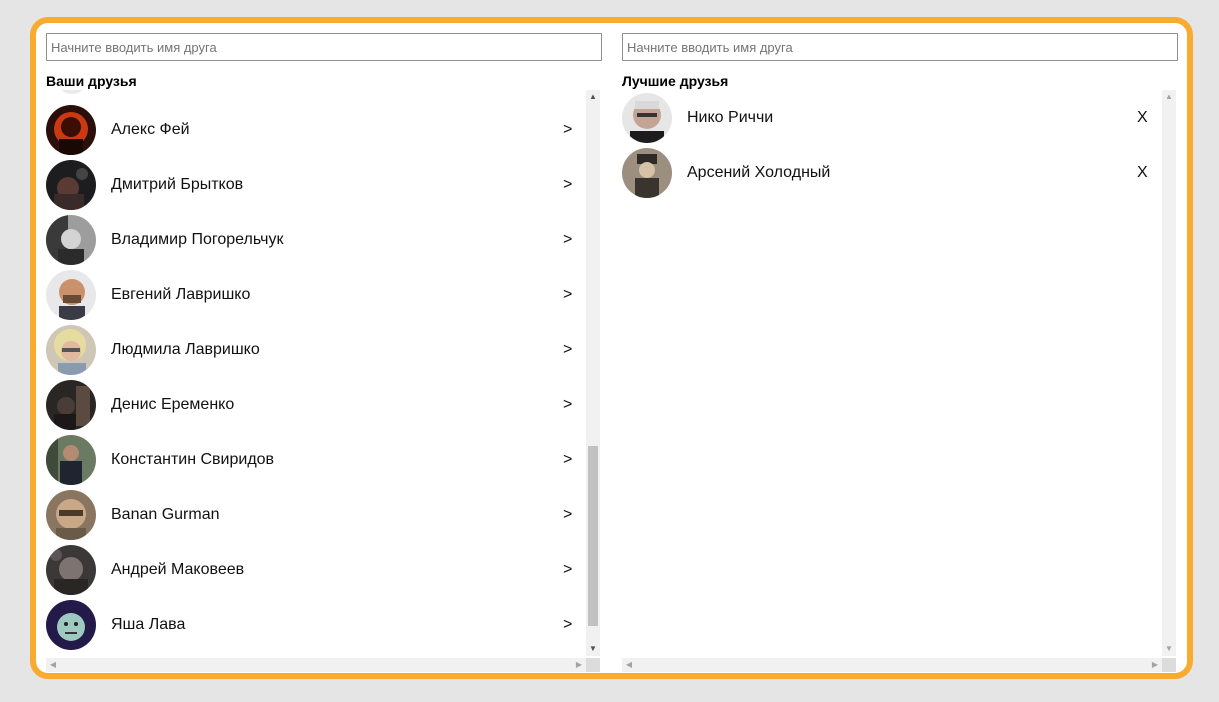  What do you see at coordinates (759, 172) in the screenshot?
I see `friend-name: Арсений Холодный` at bounding box center [759, 172].